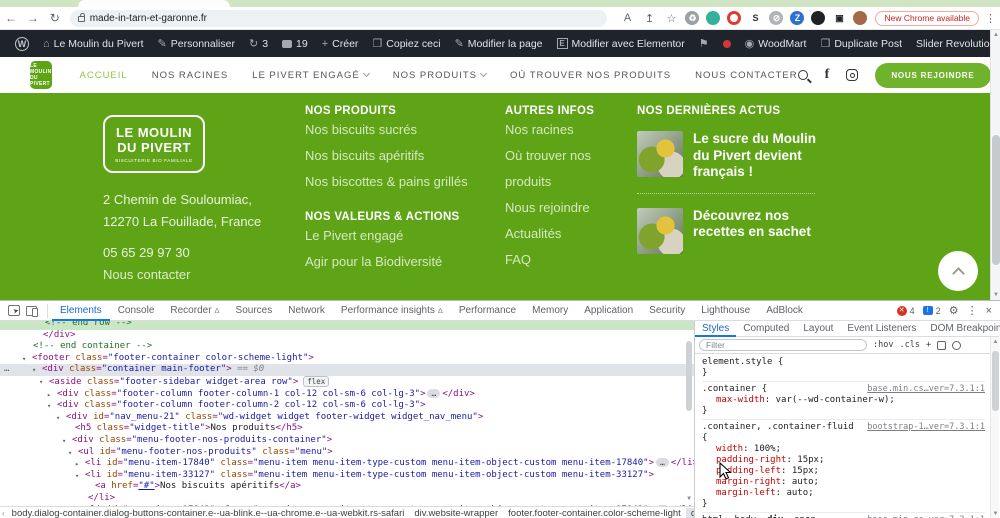 The width and height of the screenshot is (1000, 518). Describe the element at coordinates (931, 311) in the screenshot. I see `issues-badge: ! 2` at that location.